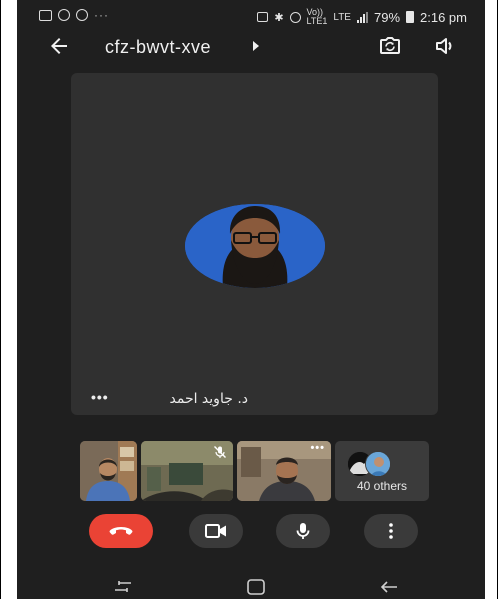 The image size is (498, 599). I want to click on clock: 2:16 pm, so click(443, 17).